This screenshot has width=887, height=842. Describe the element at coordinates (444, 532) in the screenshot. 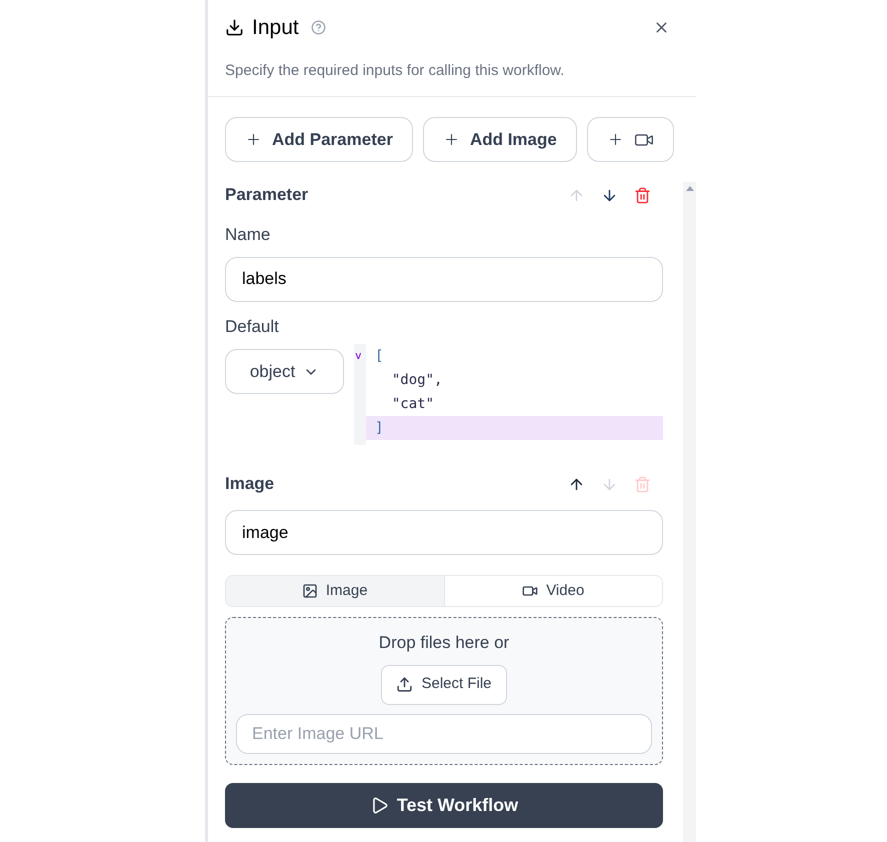

I see `name-field: image` at that location.